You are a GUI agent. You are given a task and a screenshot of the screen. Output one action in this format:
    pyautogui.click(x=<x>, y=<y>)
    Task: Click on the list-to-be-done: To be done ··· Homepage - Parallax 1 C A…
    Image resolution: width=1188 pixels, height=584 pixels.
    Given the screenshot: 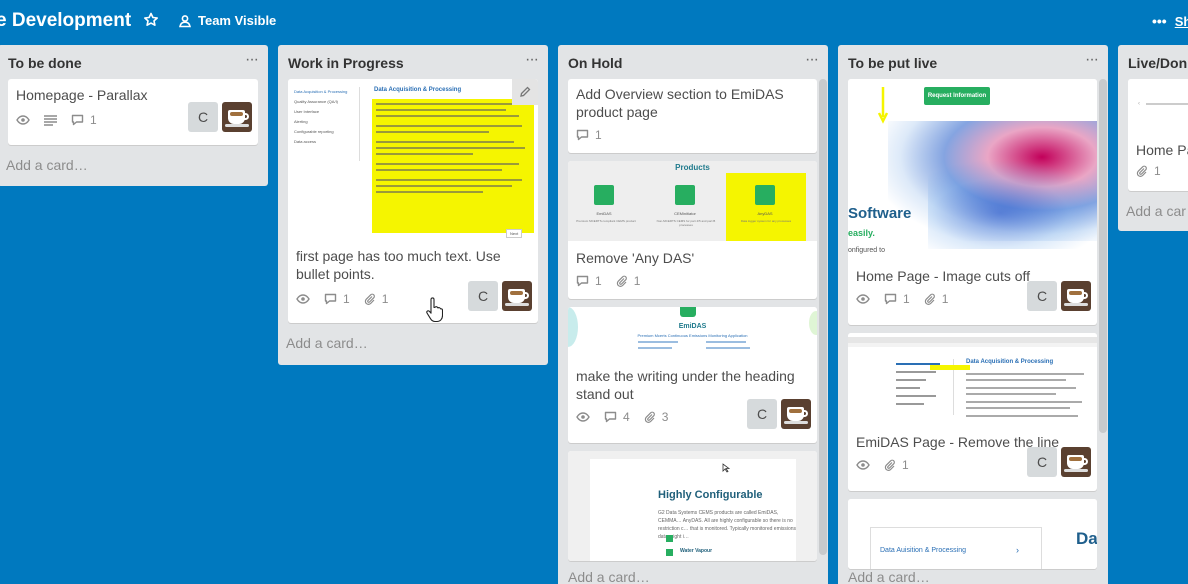 What is the action you would take?
    pyautogui.click(x=134, y=115)
    